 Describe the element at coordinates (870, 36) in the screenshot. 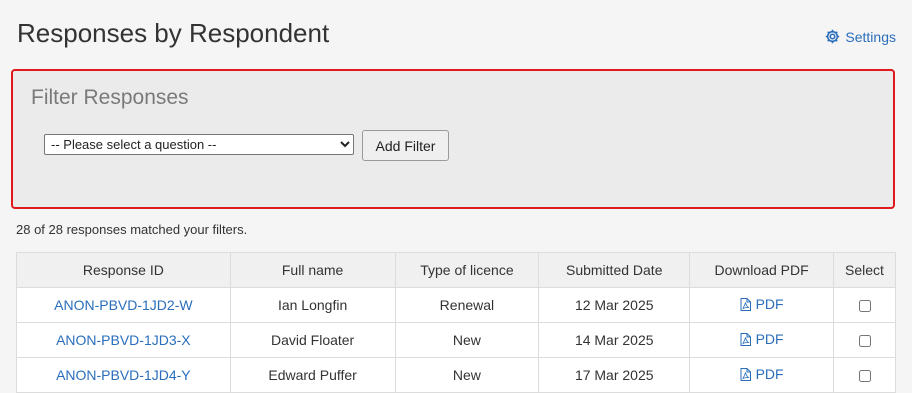

I see `settings-label: Settings` at that location.